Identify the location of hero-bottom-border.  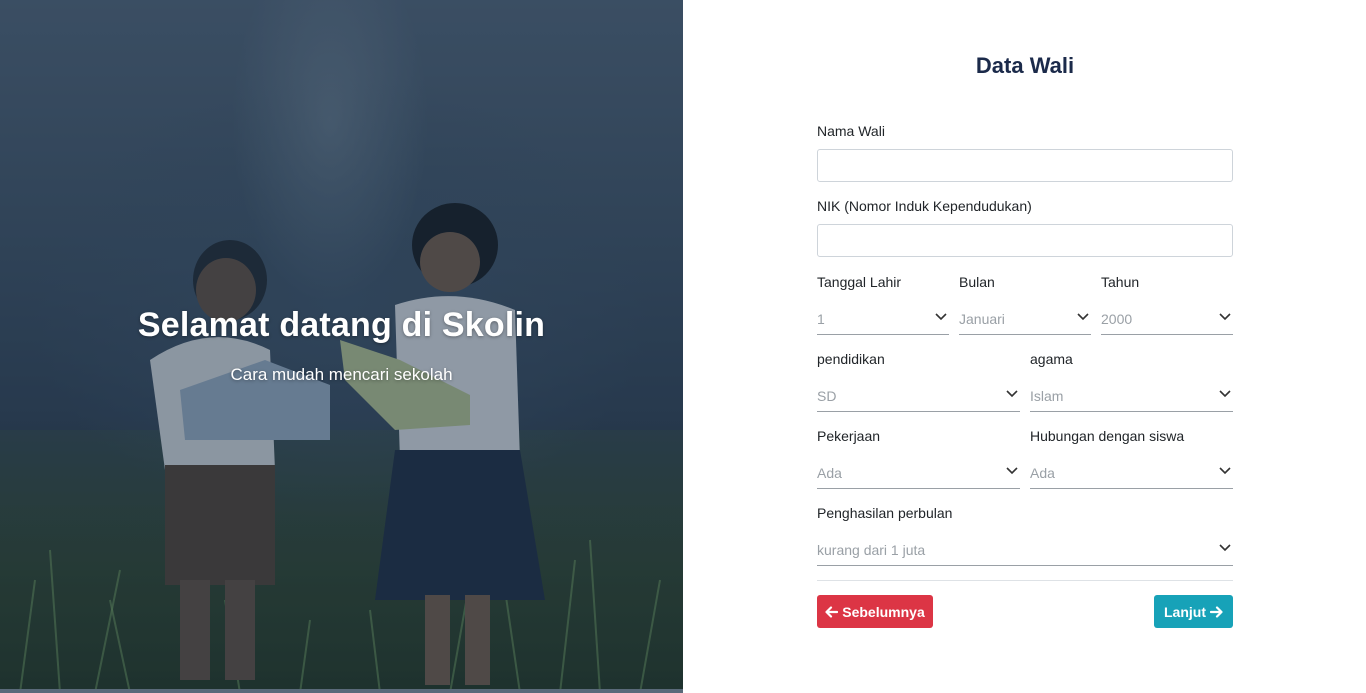
(341, 691).